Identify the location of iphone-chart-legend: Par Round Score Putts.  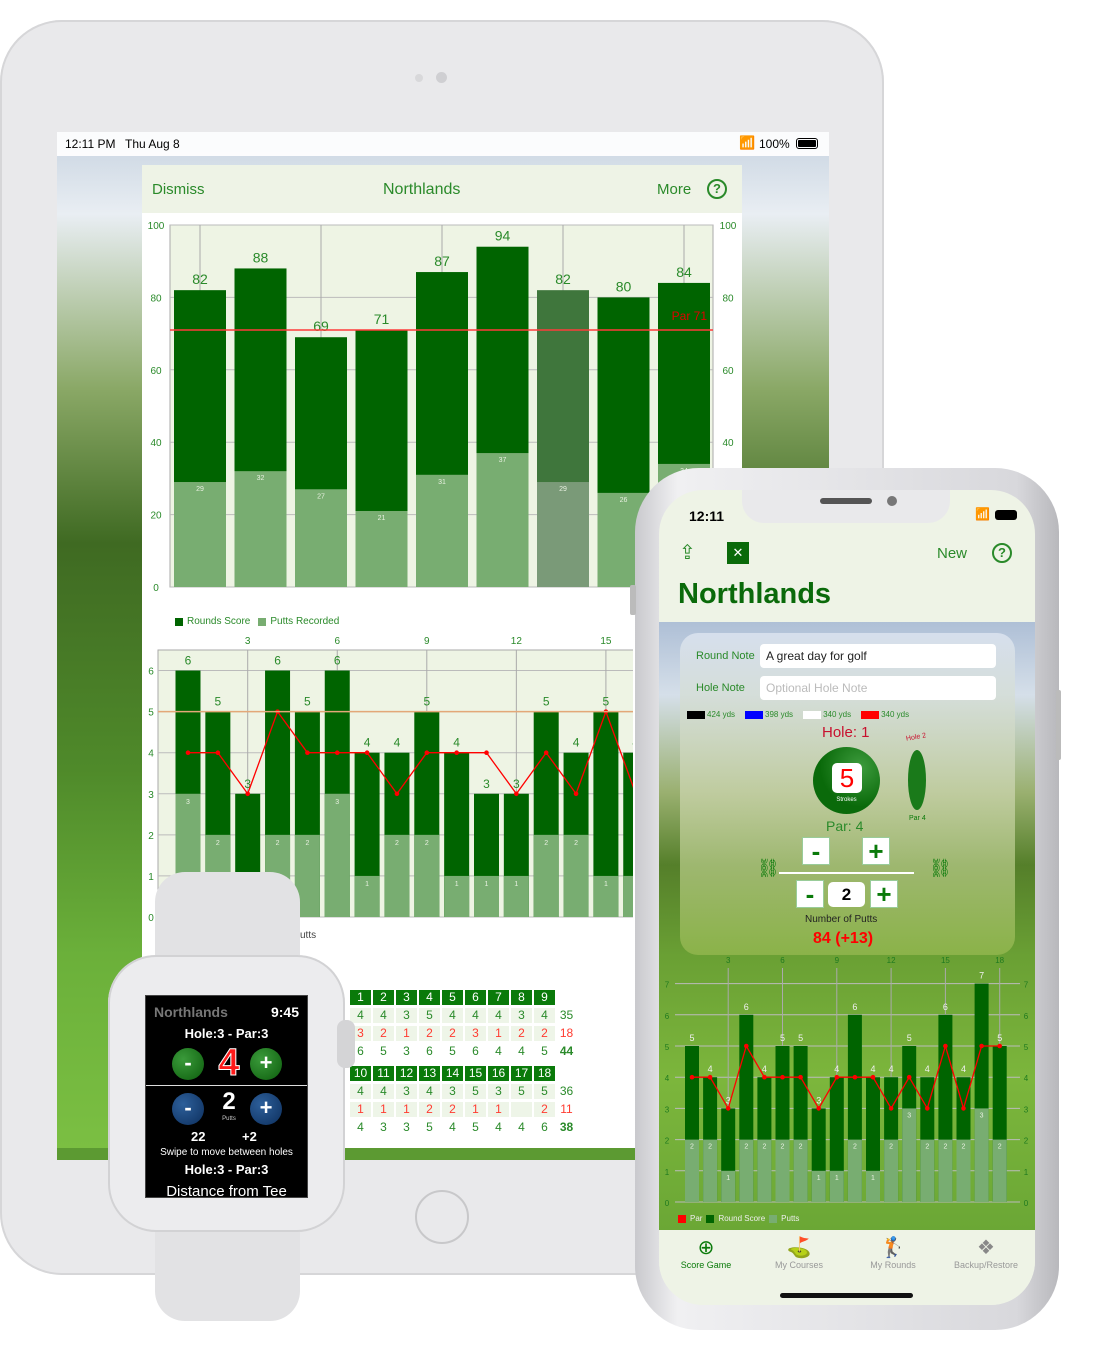
(738, 1218).